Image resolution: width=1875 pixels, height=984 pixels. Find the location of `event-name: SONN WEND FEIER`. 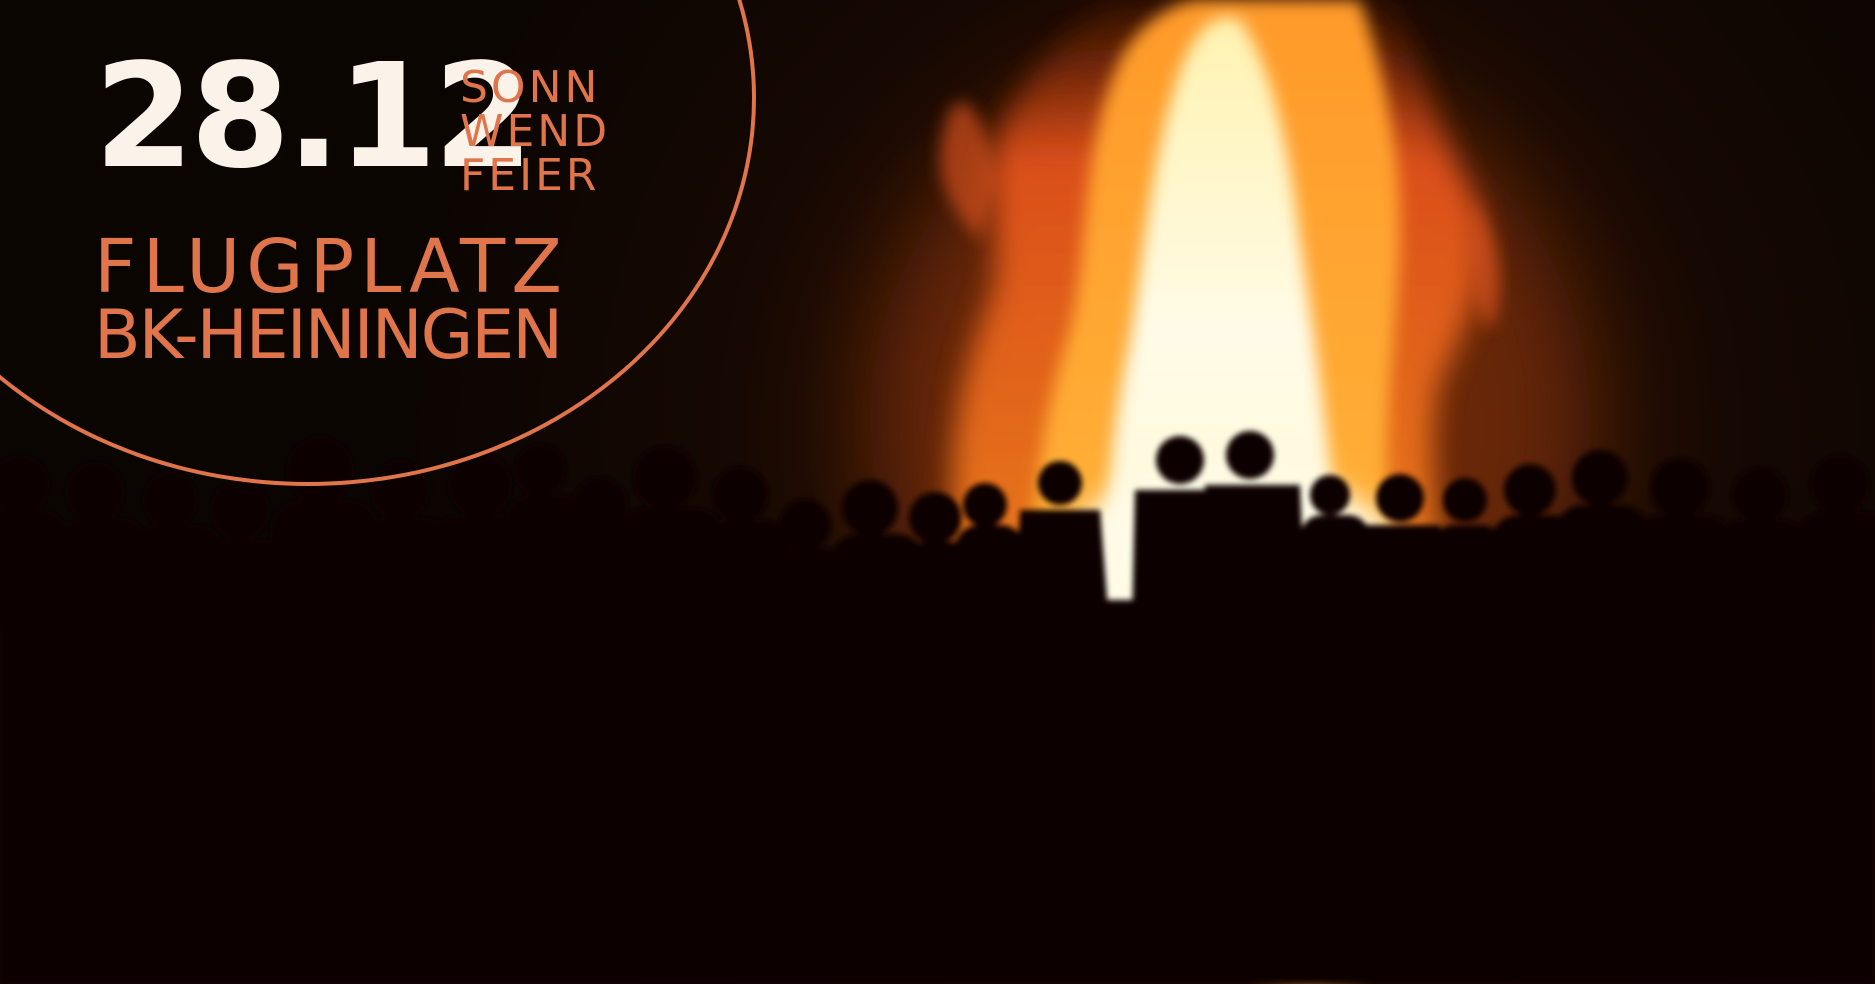

event-name: SONN WEND FEIER is located at coordinates (535, 132).